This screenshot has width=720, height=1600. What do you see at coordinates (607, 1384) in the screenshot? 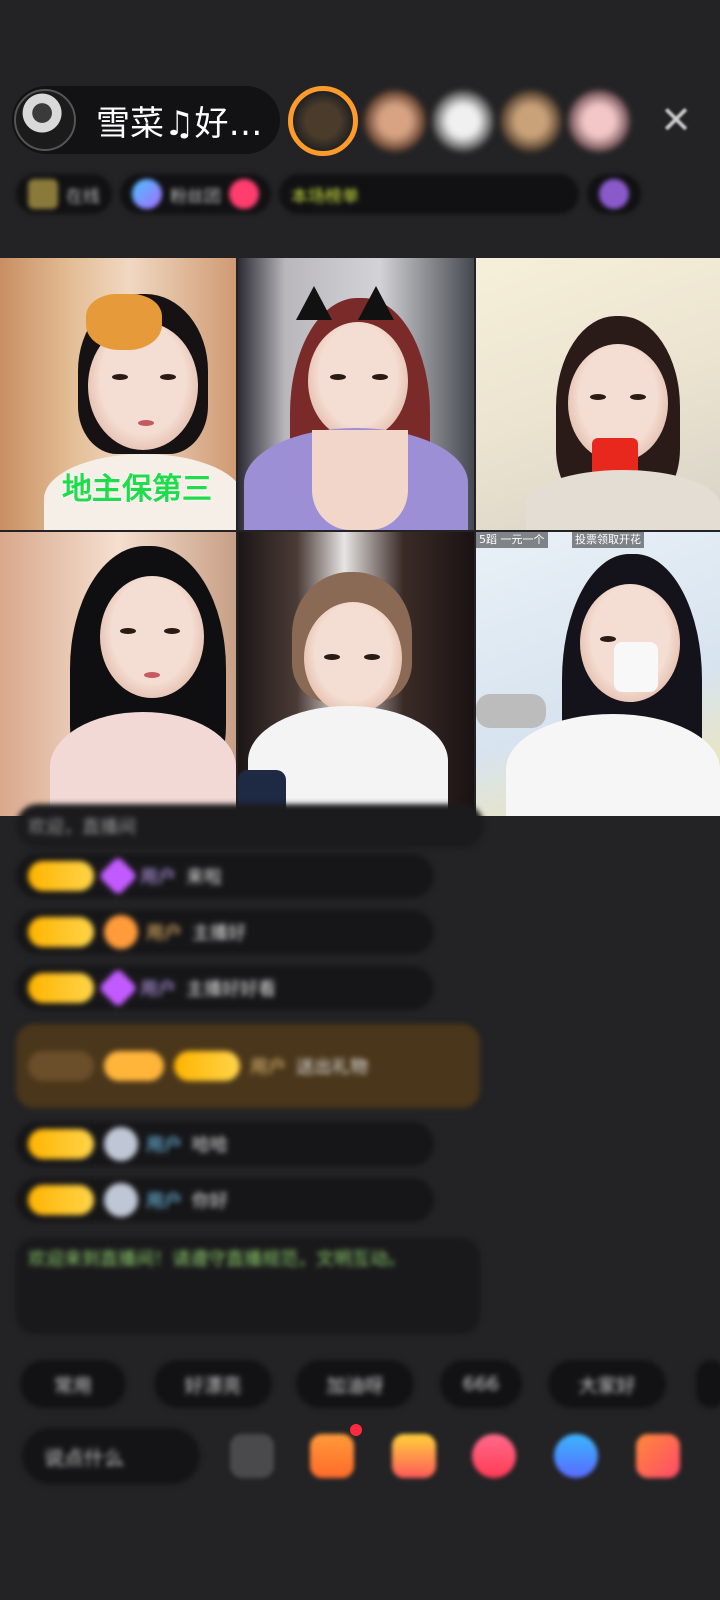
I see `quick-chip: 大家好` at bounding box center [607, 1384].